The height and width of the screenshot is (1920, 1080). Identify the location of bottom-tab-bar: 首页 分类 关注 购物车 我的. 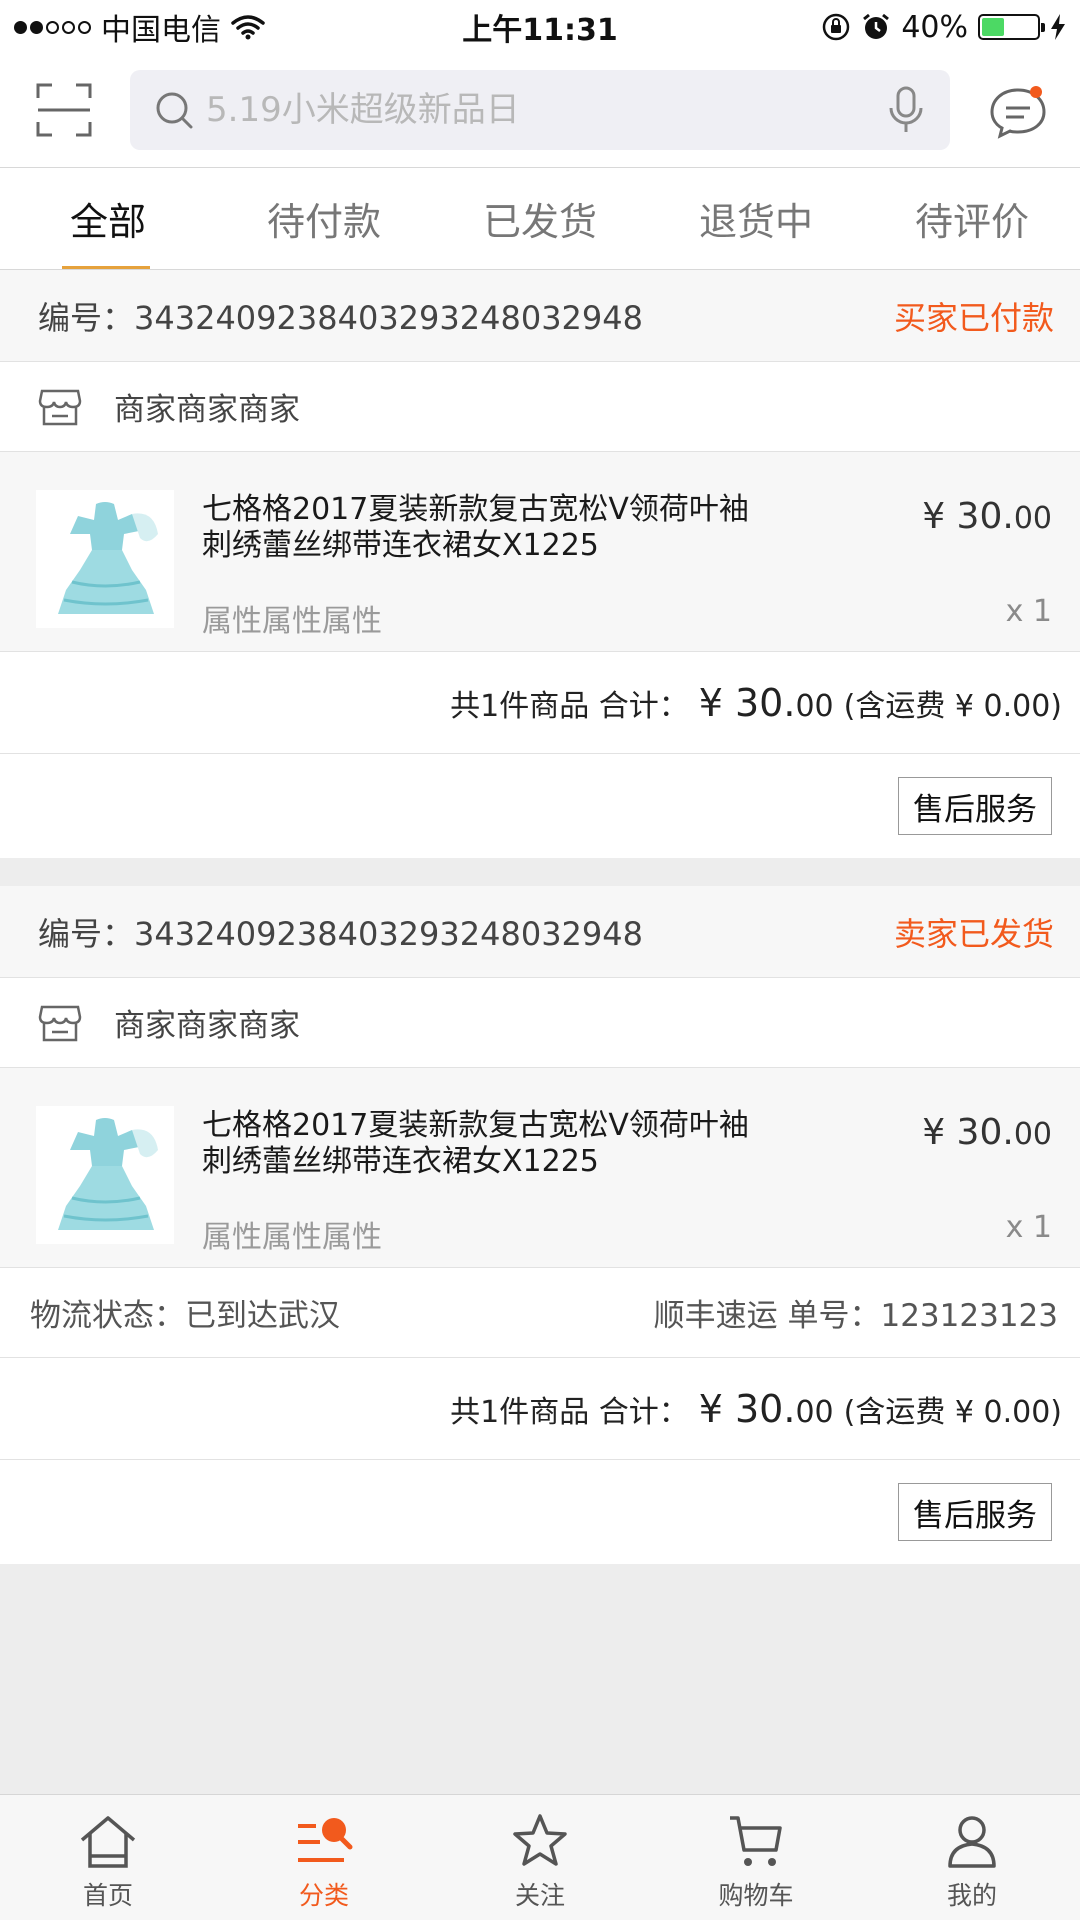
(540, 1857).